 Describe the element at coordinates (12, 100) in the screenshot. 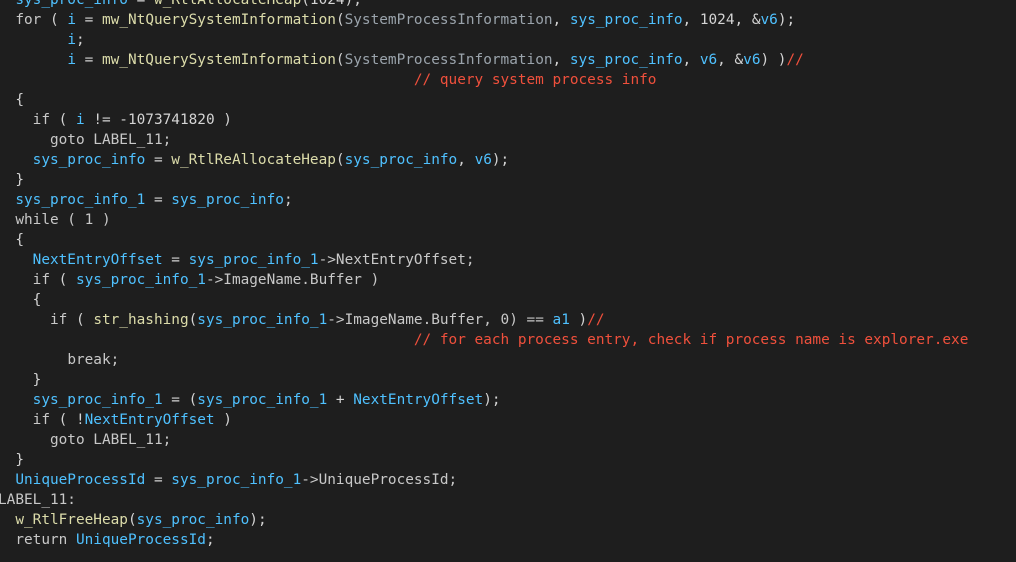

I see `code-line: {` at that location.